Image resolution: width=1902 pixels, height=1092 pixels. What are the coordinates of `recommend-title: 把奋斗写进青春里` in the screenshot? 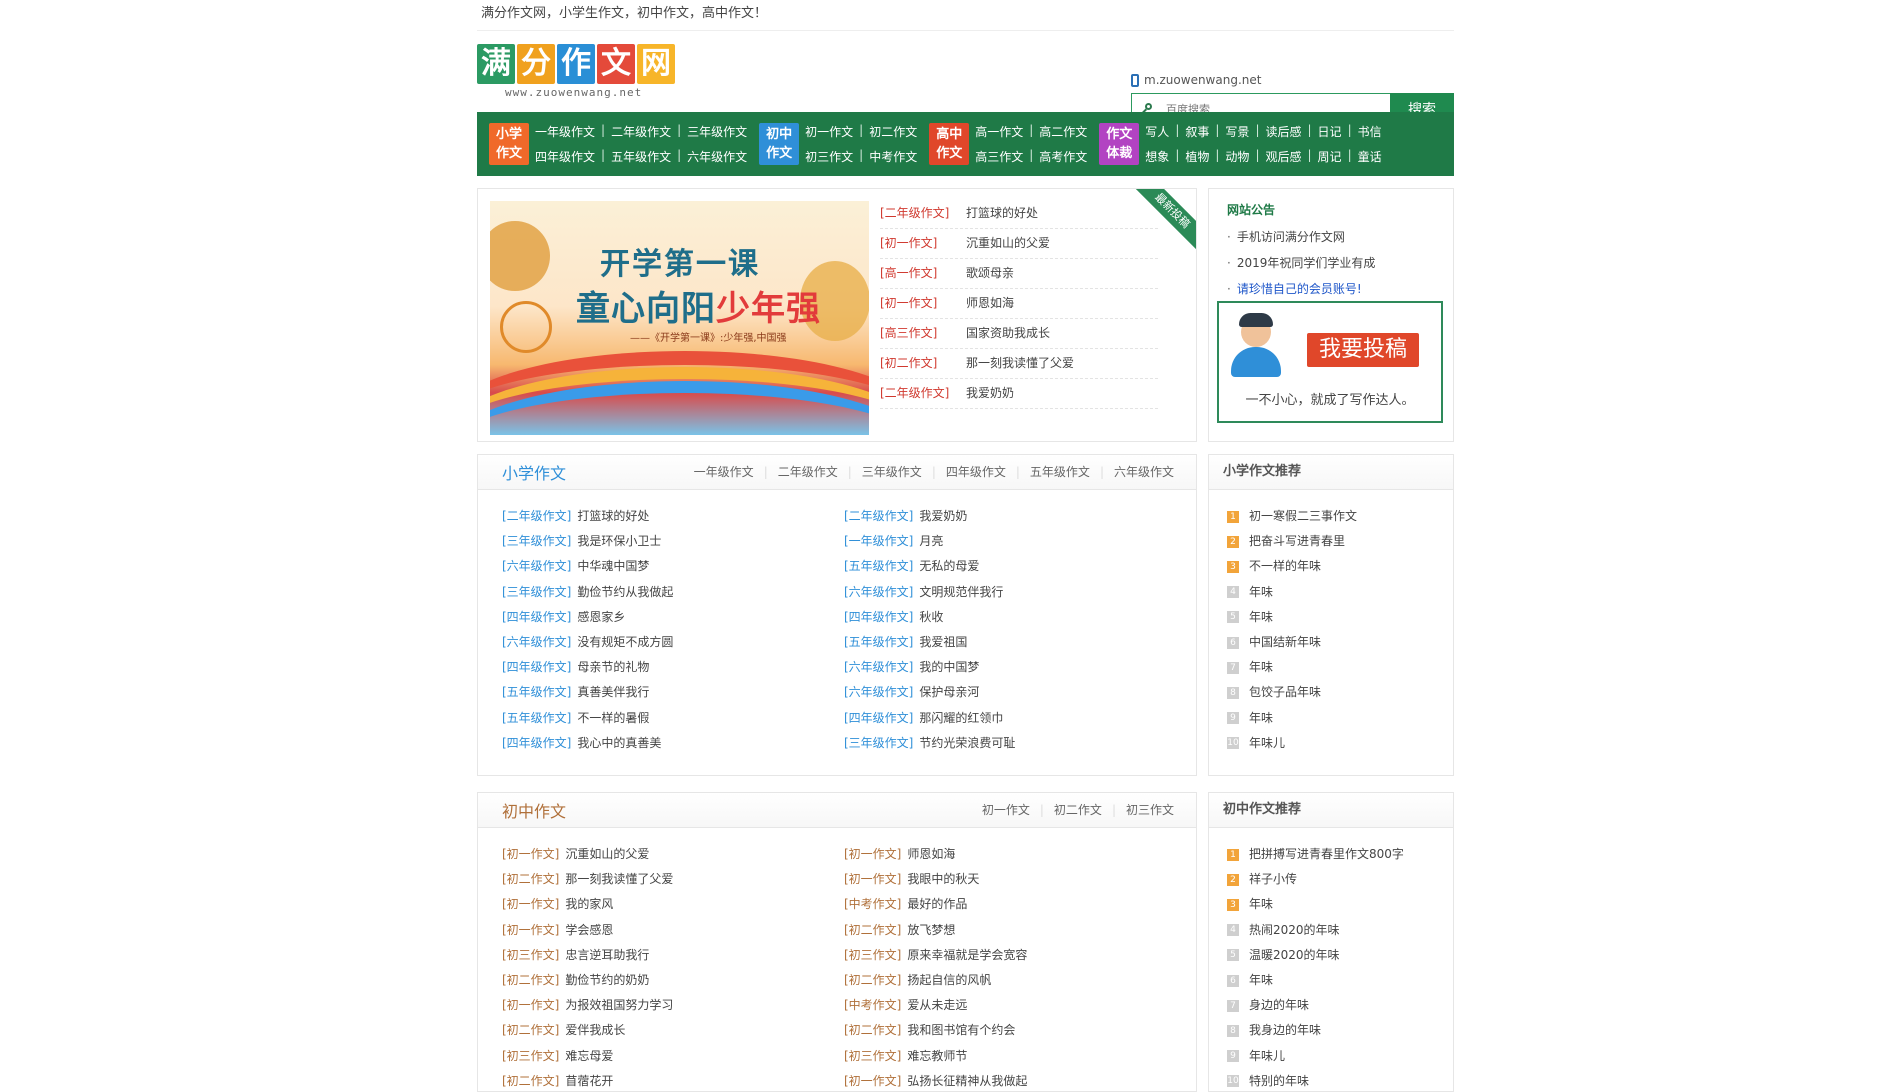 It's located at (1297, 541).